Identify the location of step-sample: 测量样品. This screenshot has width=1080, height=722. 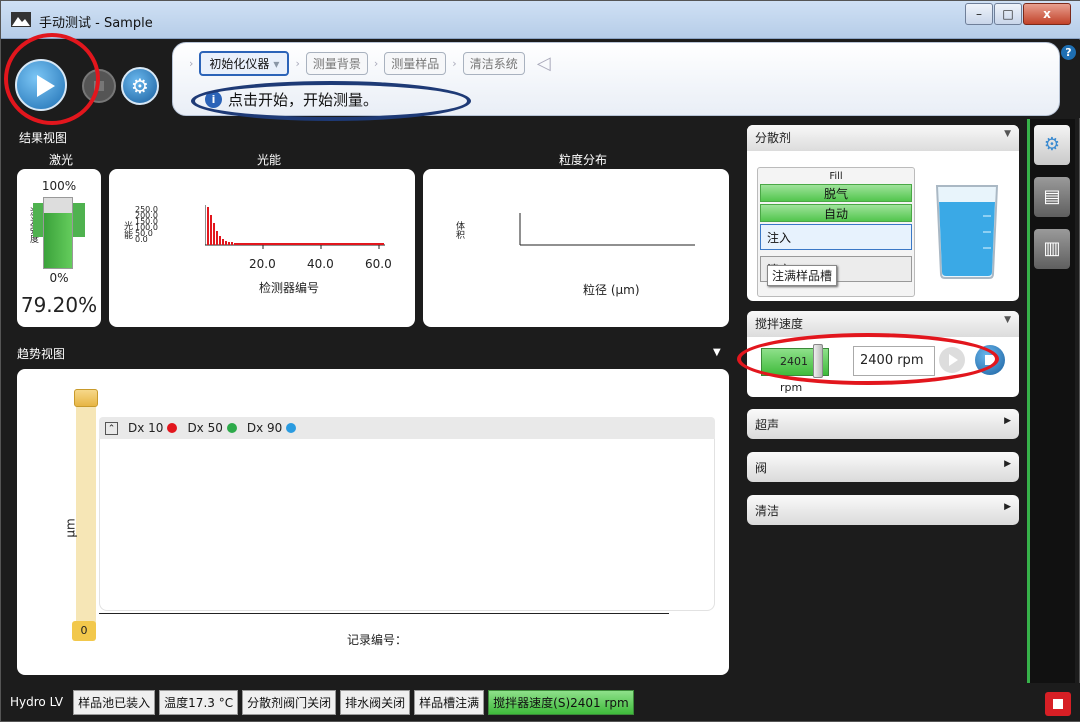
(415, 63).